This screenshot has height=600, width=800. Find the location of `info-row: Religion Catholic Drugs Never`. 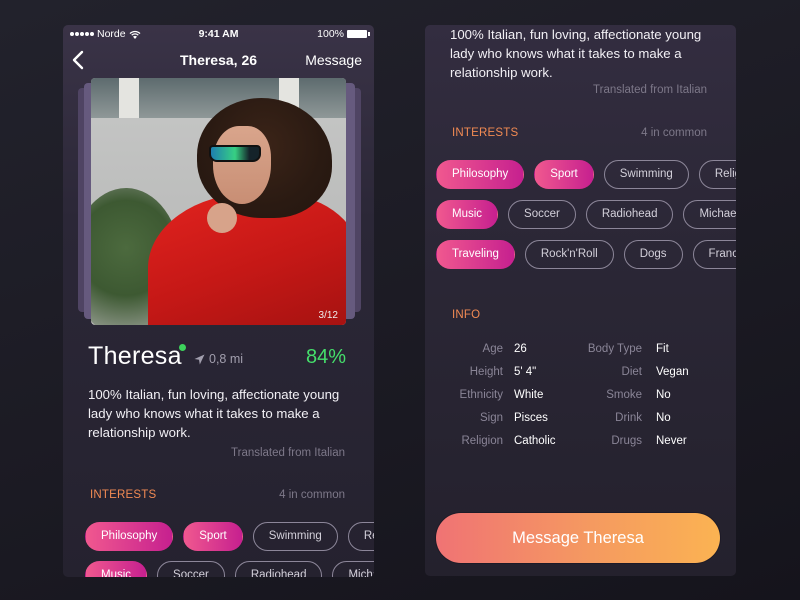

info-row: Religion Catholic Drugs Never is located at coordinates (580, 445).